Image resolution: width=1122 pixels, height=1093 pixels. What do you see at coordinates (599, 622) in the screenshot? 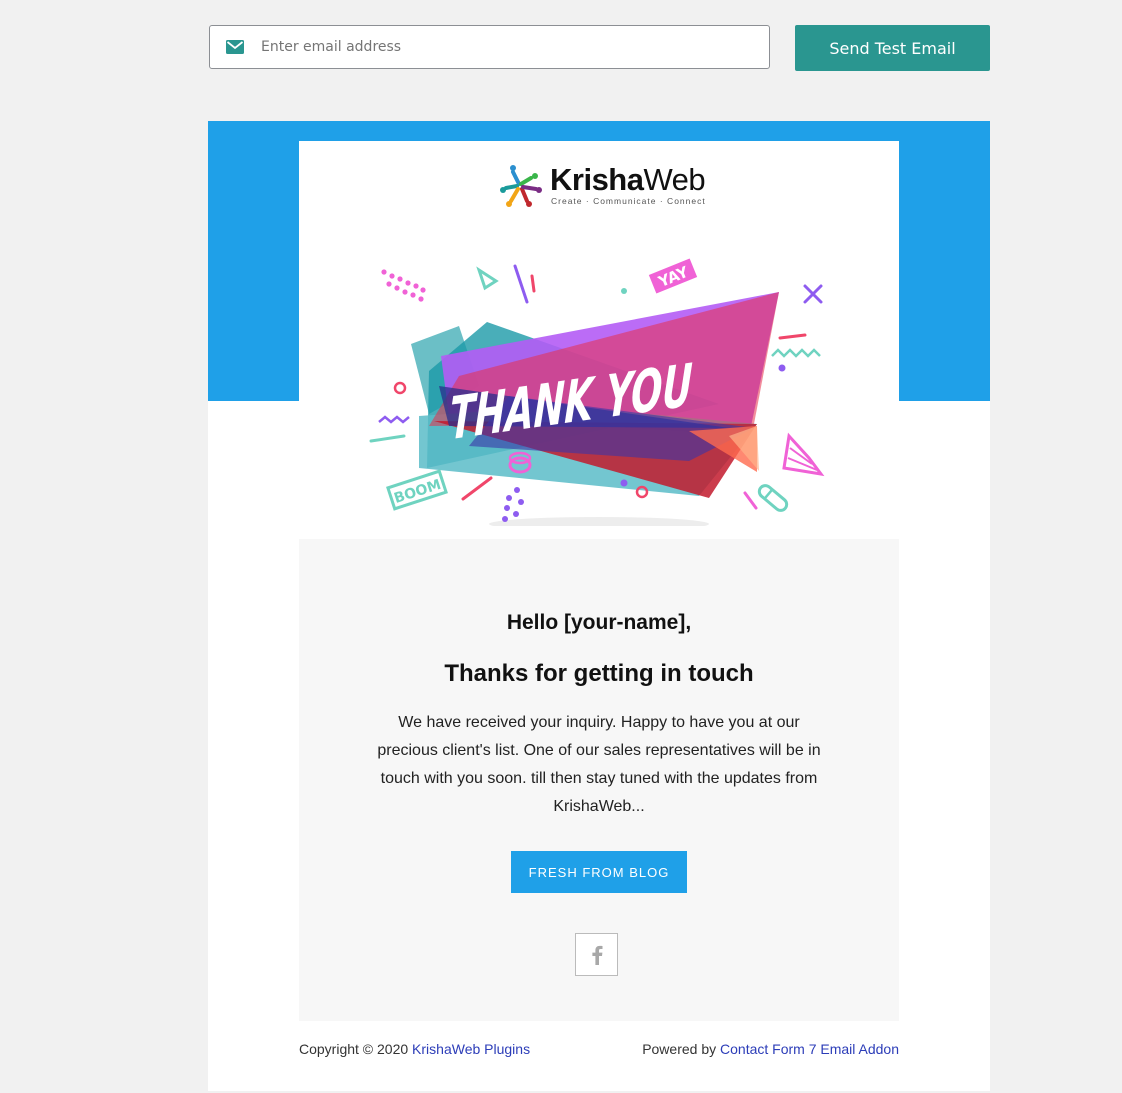
I see `greeting-heading: Hello [your-name],` at bounding box center [599, 622].